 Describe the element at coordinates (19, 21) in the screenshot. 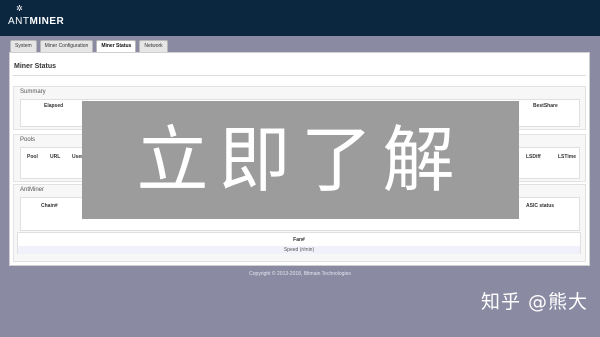

I see `logo-prefix: ANT` at that location.